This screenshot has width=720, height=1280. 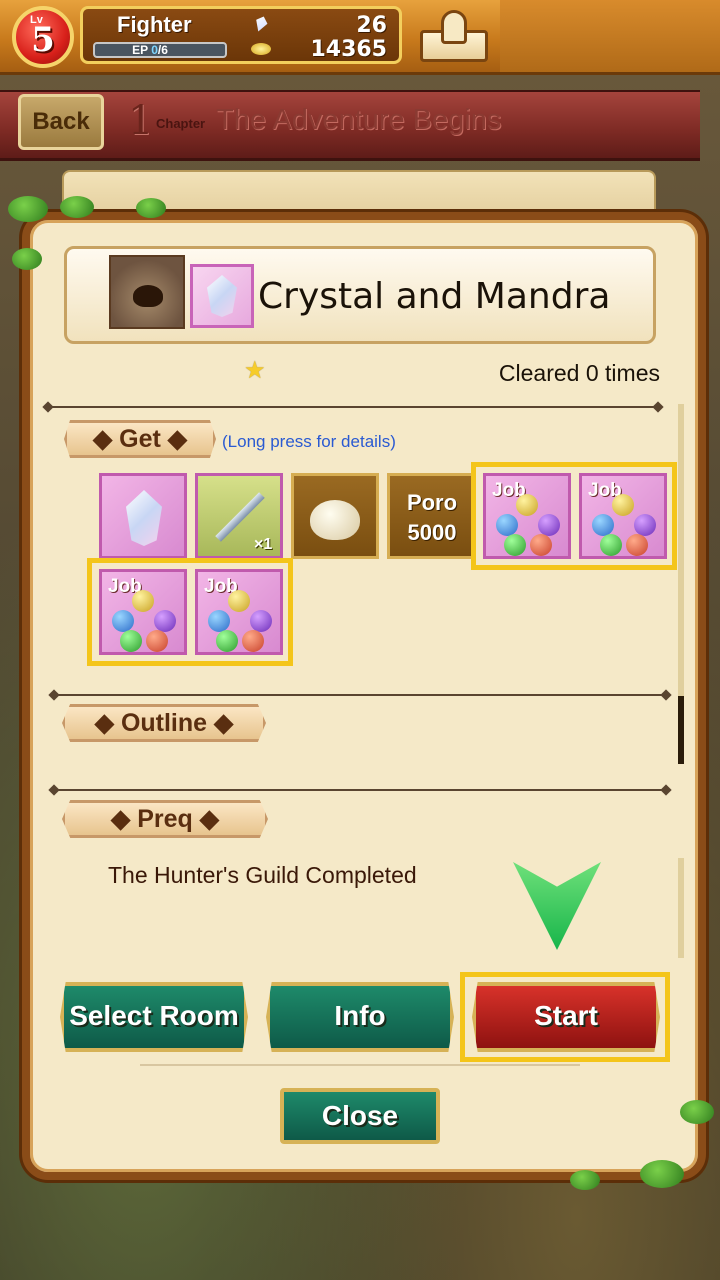 I want to click on level-badge: Lv 5, so click(x=43, y=37).